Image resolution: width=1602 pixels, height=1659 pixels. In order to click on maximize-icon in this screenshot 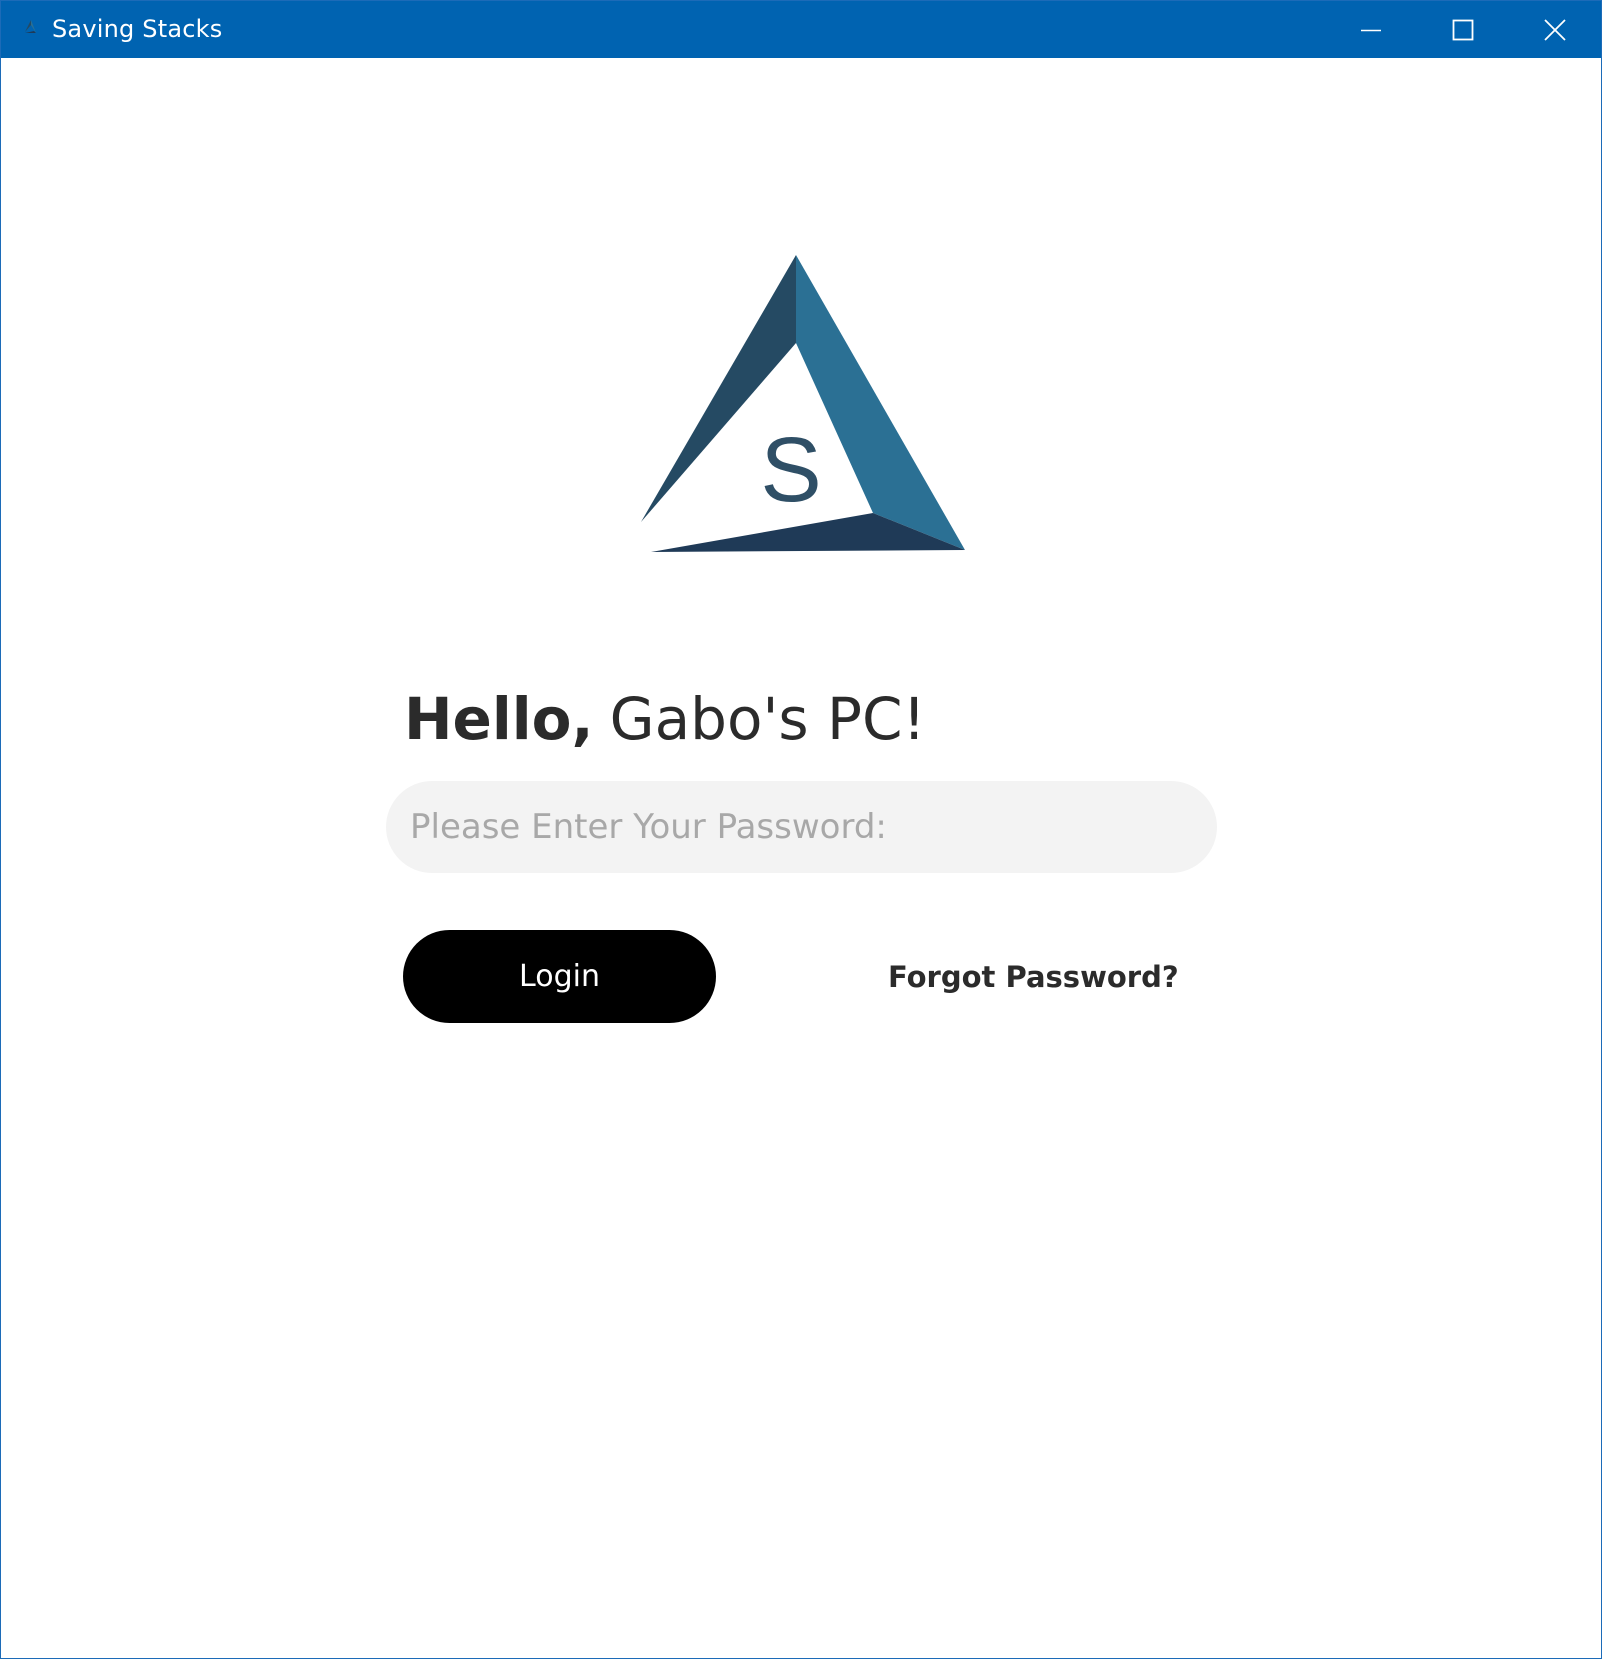, I will do `click(1463, 30)`.